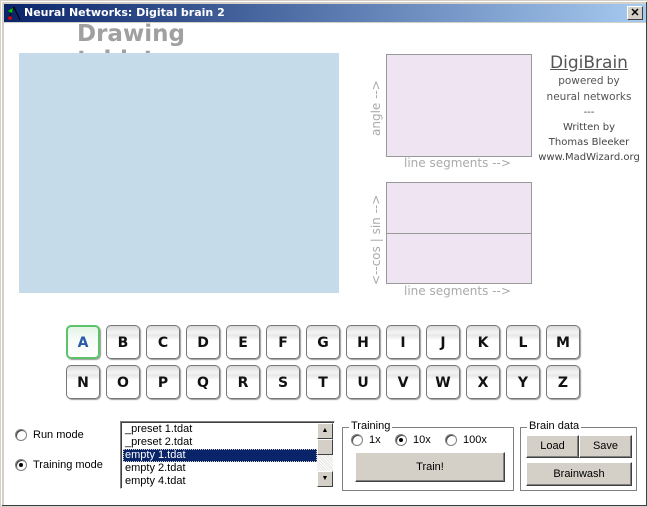  I want to click on list-item: empty 4.tdat, so click(220, 481).